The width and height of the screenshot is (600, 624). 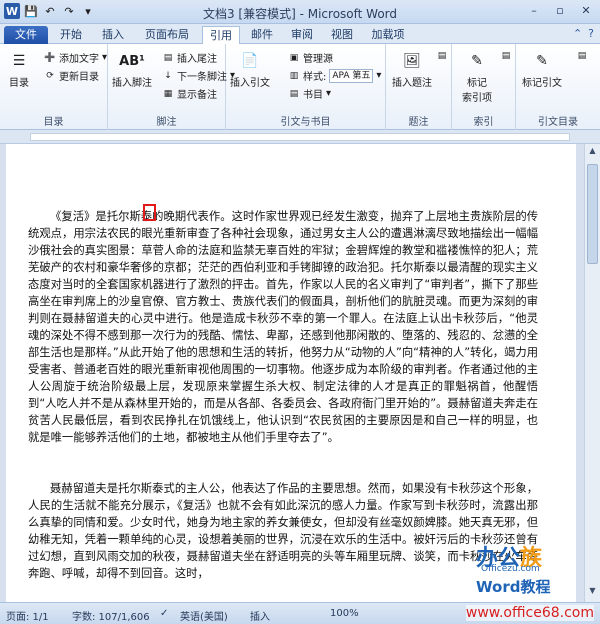 What do you see at coordinates (592, 153) in the screenshot?
I see `scroll-up-icon: ▲` at bounding box center [592, 153].